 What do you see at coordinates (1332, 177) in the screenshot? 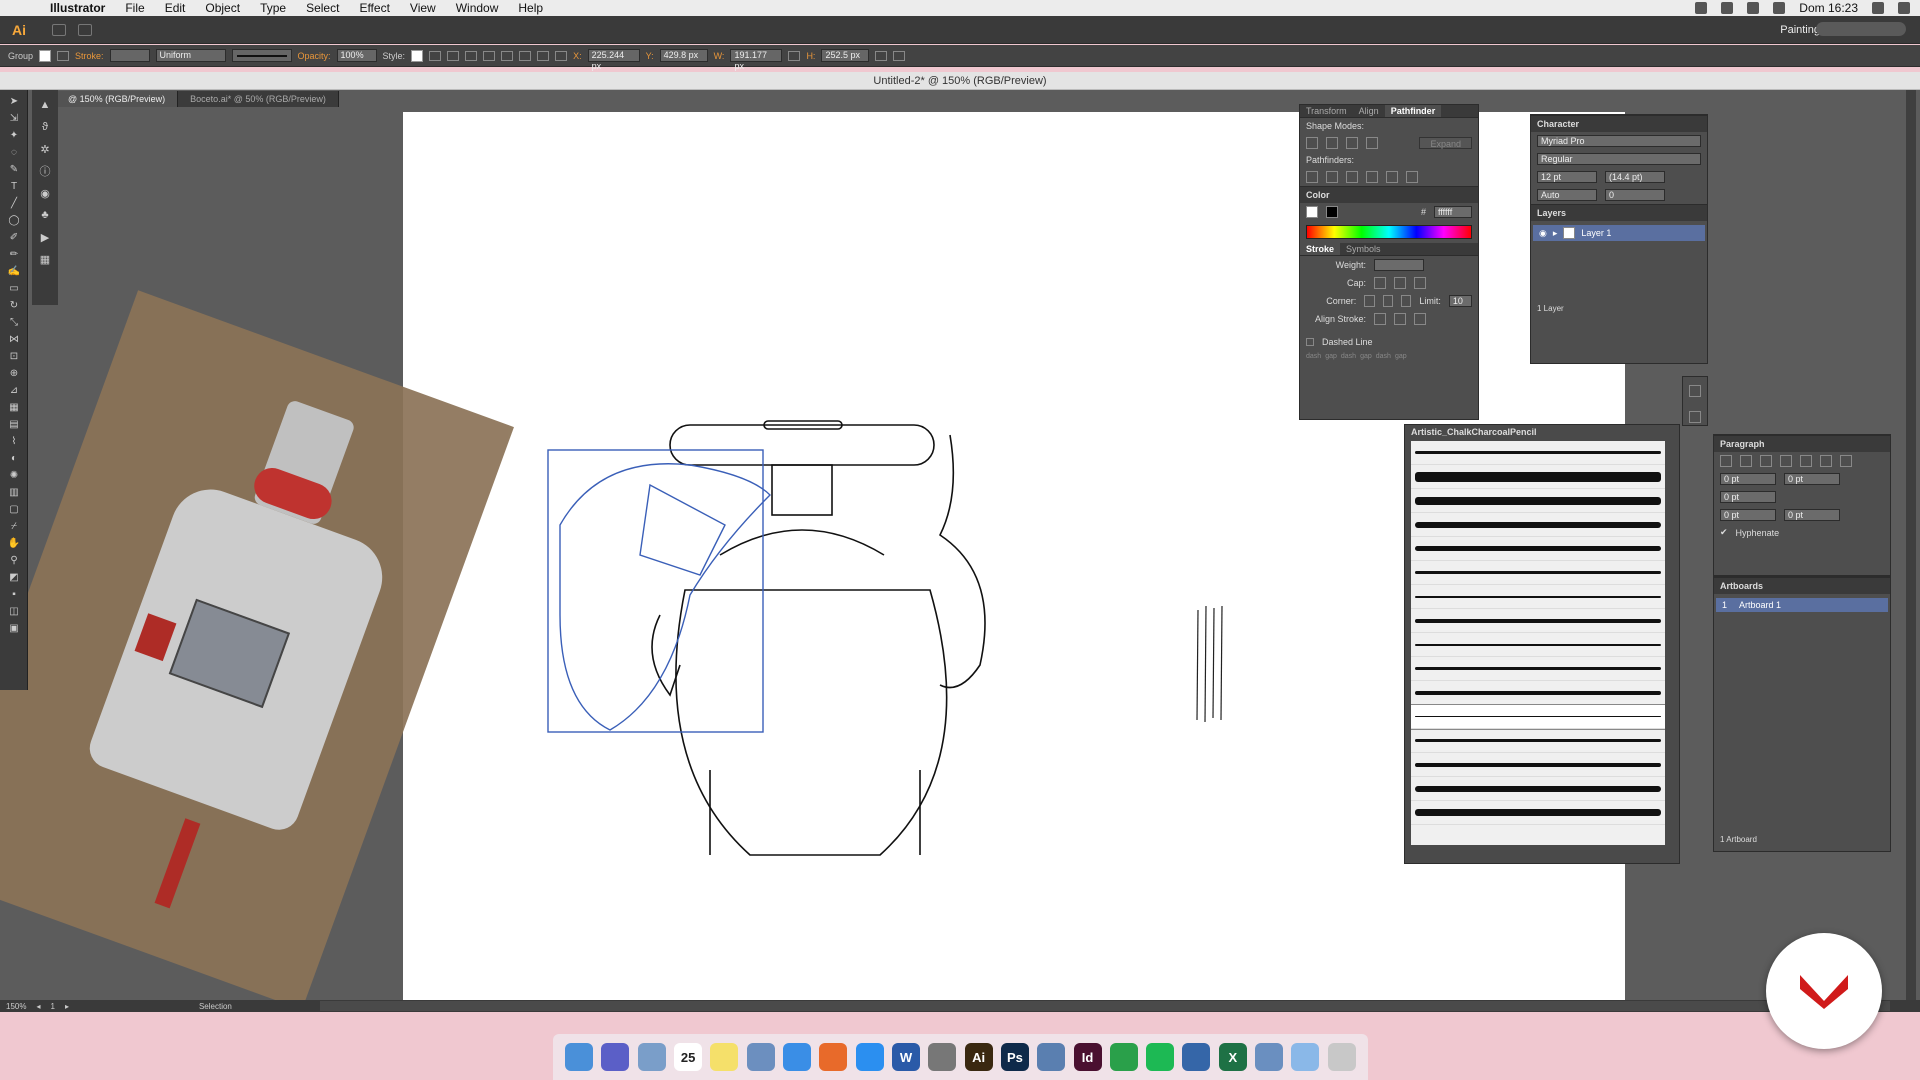
I see `trim-icon` at bounding box center [1332, 177].